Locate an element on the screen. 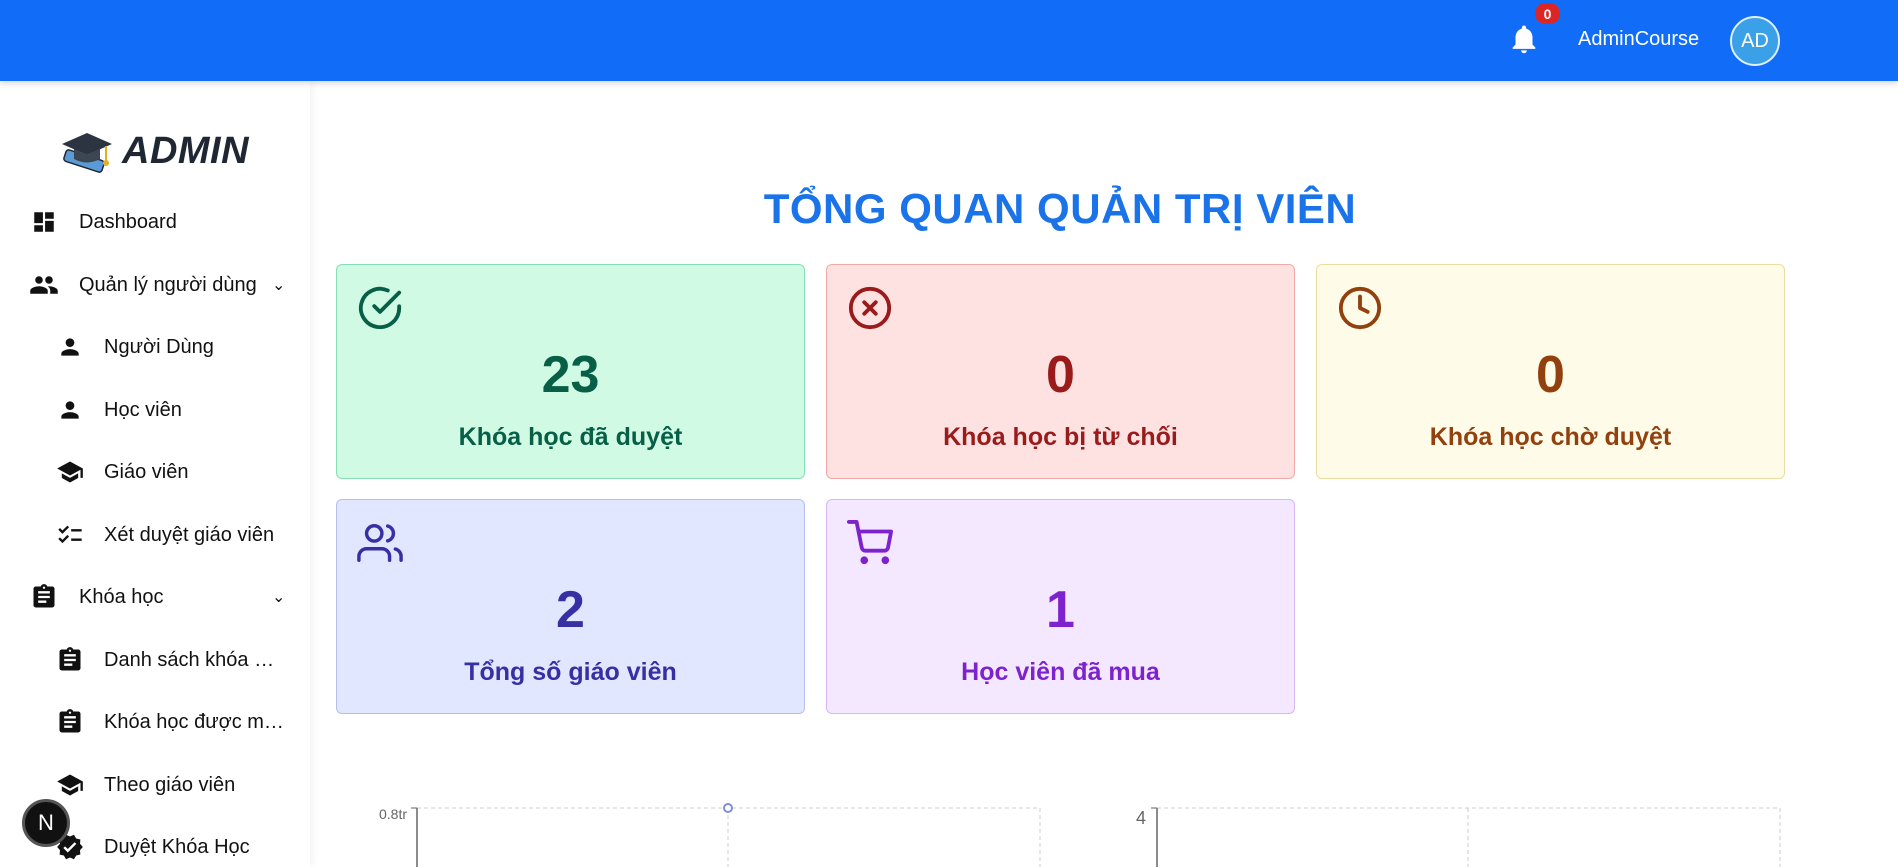 Image resolution: width=1898 pixels, height=867 pixels. sidebar-item-label: Khóa học is located at coordinates (121, 596).